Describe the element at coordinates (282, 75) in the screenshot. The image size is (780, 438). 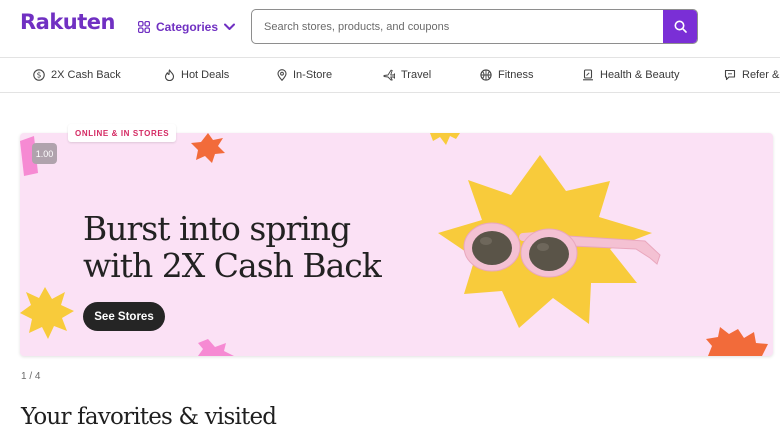
I see `location-pin-icon` at that location.